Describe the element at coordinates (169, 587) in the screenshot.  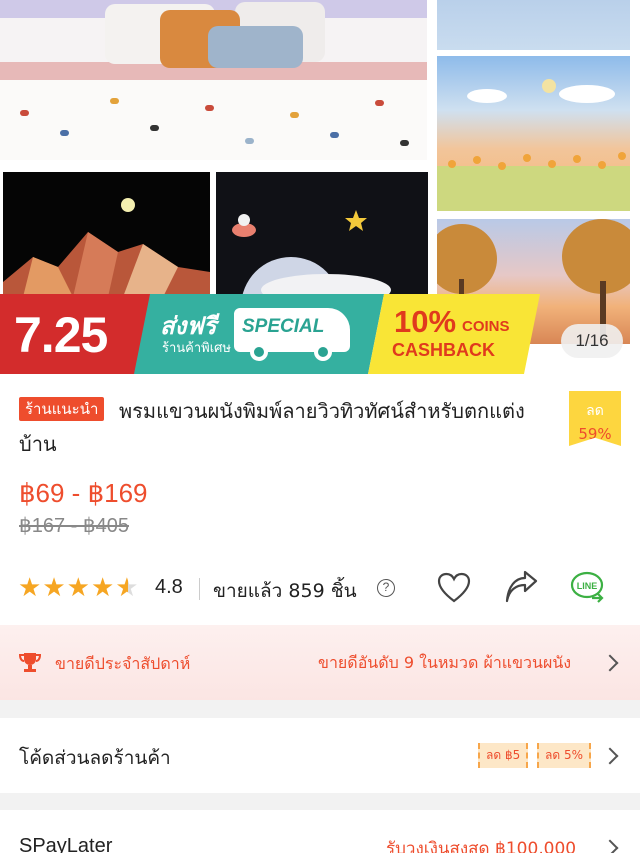
I see `rating-value: 4.8` at that location.